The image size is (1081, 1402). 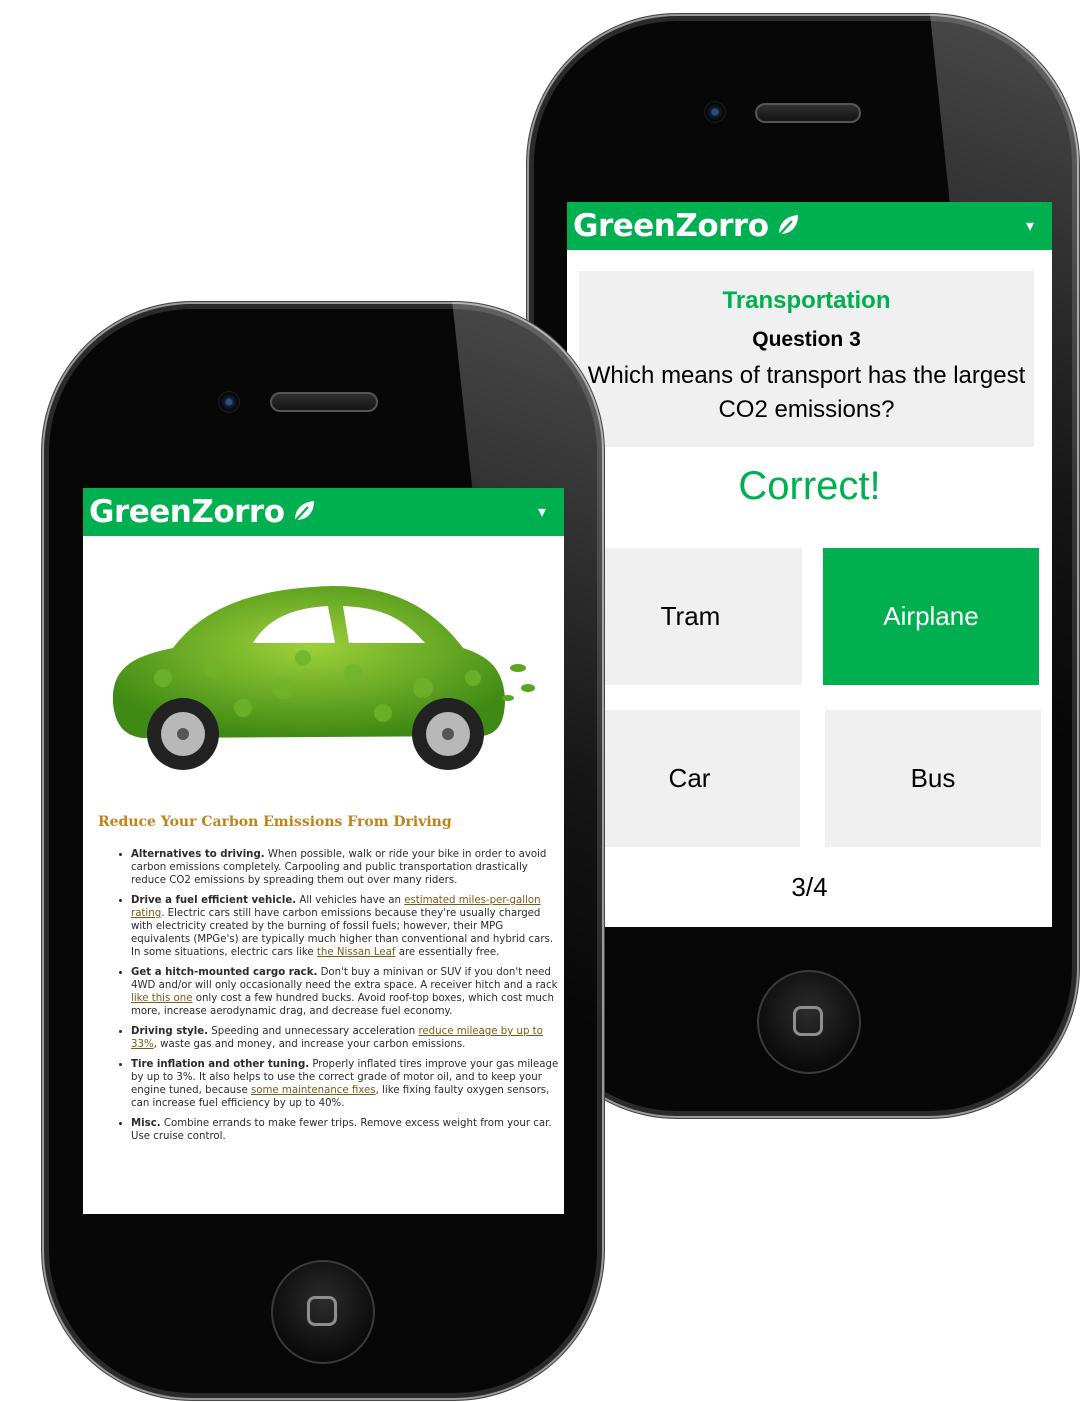 I want to click on answer-option-tram: Tram, so click(x=690, y=616).